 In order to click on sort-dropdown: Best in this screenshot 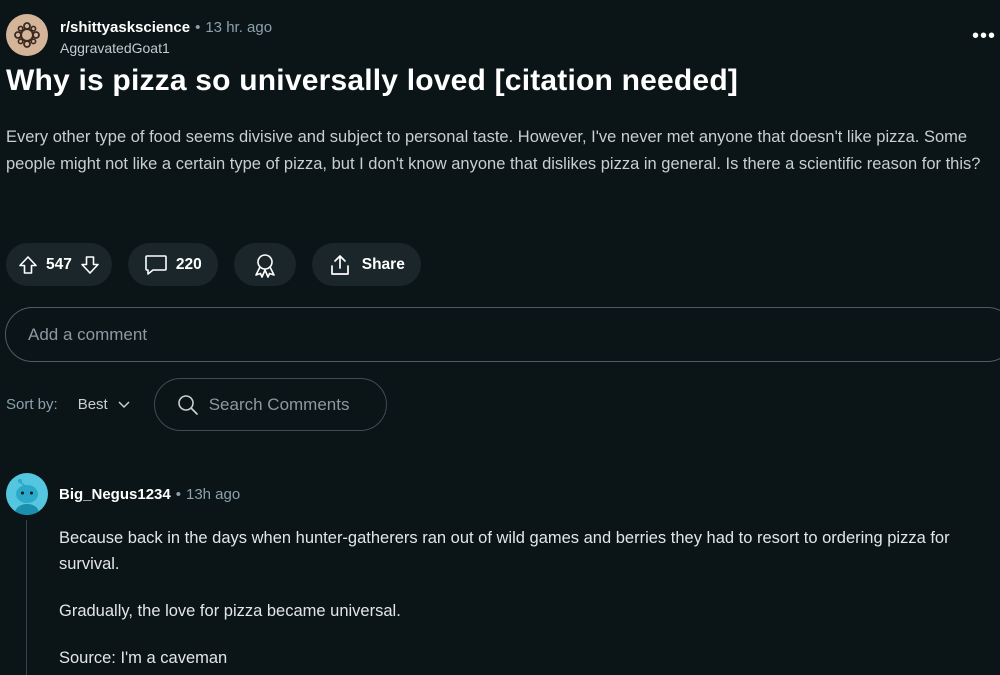, I will do `click(104, 404)`.